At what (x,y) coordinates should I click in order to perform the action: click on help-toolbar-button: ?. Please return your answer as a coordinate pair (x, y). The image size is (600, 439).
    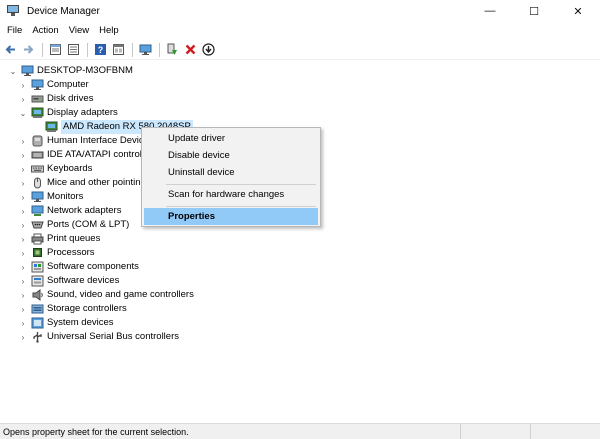
    Looking at the image, I should click on (100, 49).